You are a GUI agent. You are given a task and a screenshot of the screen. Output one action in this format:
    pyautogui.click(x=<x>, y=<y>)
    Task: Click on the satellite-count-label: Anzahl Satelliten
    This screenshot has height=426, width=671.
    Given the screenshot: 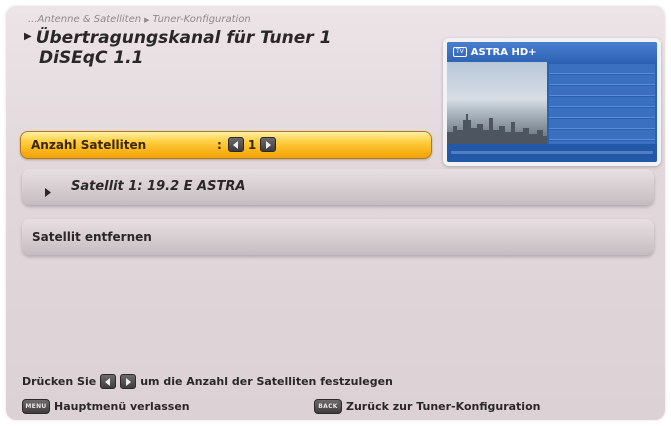 What is the action you would take?
    pyautogui.click(x=89, y=145)
    